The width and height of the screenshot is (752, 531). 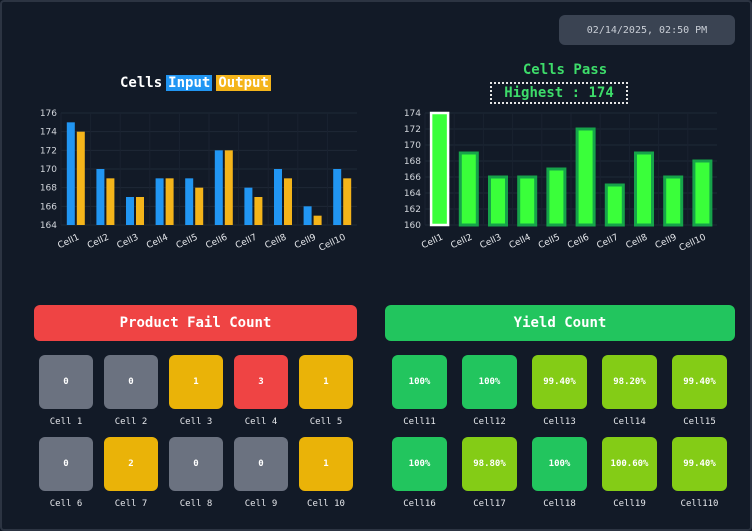 I want to click on fail-count-tile-label: Cell 5, so click(x=326, y=422).